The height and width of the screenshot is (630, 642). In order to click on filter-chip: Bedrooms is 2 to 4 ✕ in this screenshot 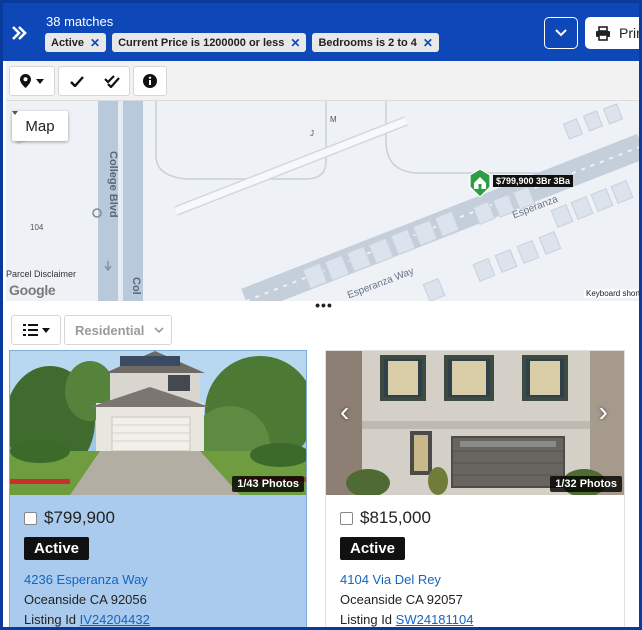, I will do `click(375, 42)`.